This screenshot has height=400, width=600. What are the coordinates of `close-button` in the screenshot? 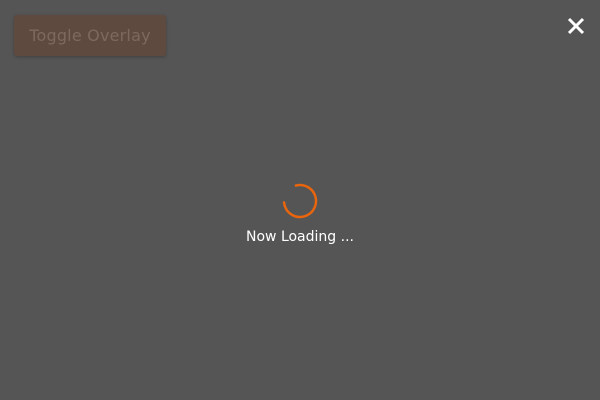 It's located at (576, 26).